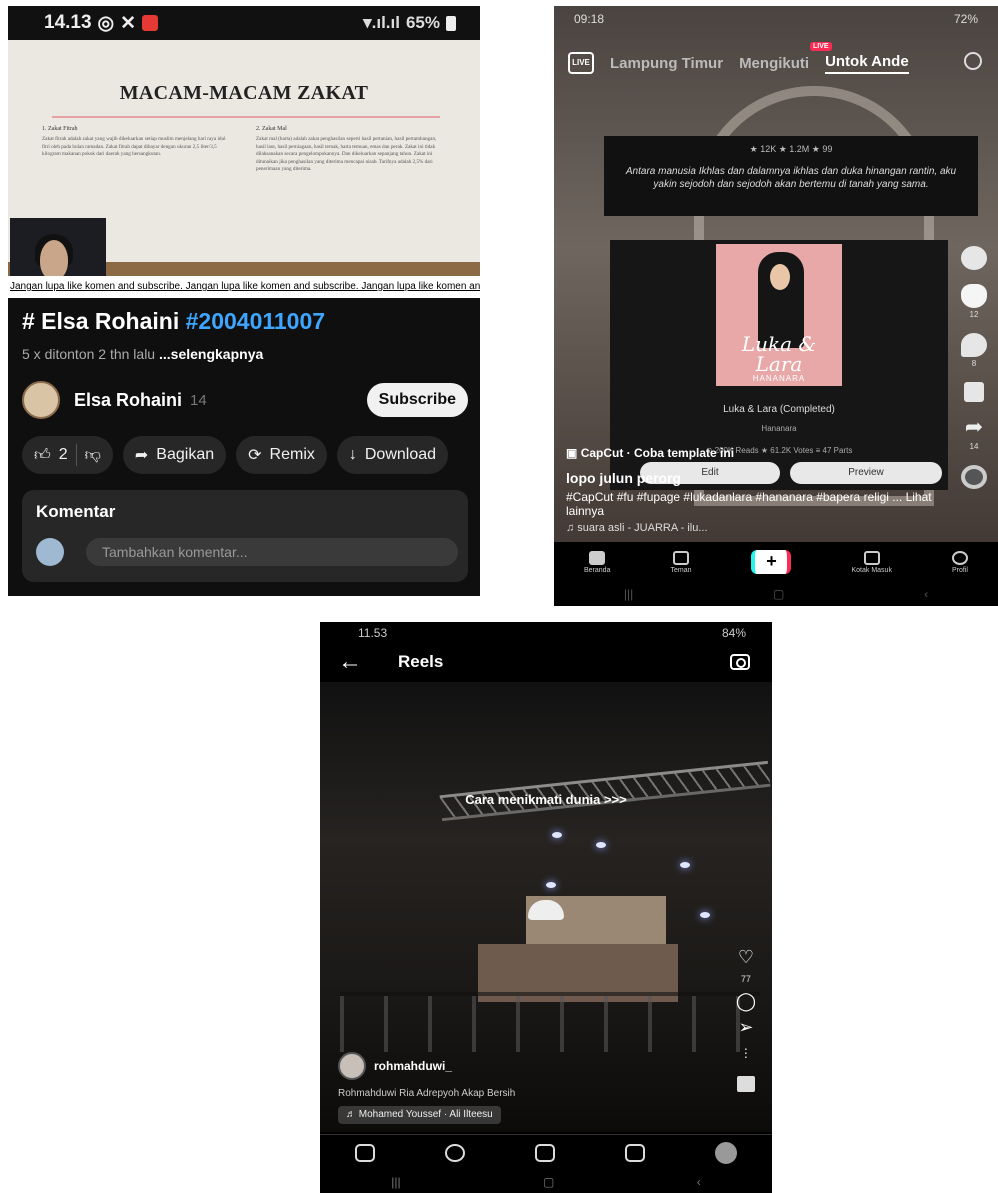 The height and width of the screenshot is (1193, 998). What do you see at coordinates (545, 1152) in the screenshot?
I see `add-post-icon` at bounding box center [545, 1152].